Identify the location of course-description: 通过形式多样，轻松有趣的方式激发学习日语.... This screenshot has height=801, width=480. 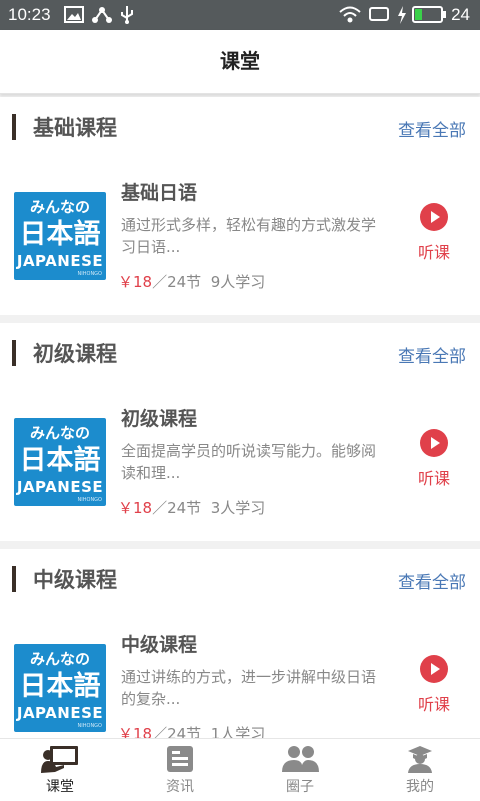
(249, 236).